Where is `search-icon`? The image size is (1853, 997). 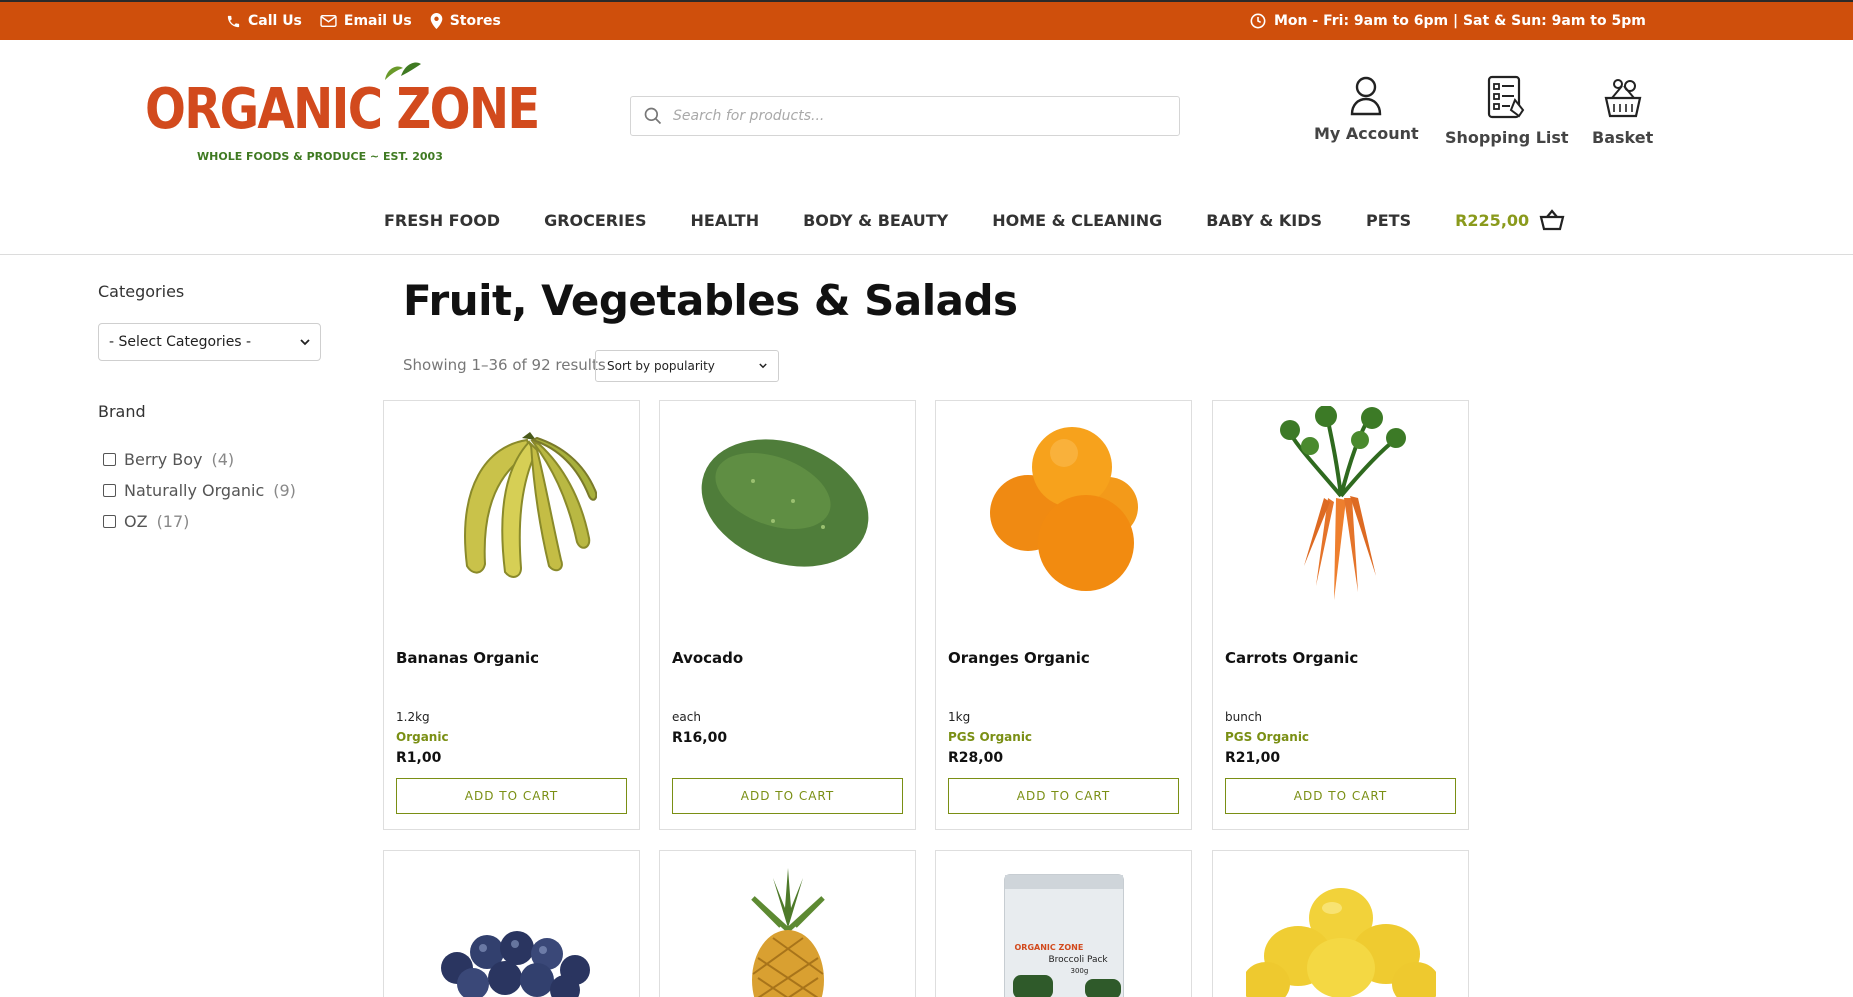 search-icon is located at coordinates (653, 116).